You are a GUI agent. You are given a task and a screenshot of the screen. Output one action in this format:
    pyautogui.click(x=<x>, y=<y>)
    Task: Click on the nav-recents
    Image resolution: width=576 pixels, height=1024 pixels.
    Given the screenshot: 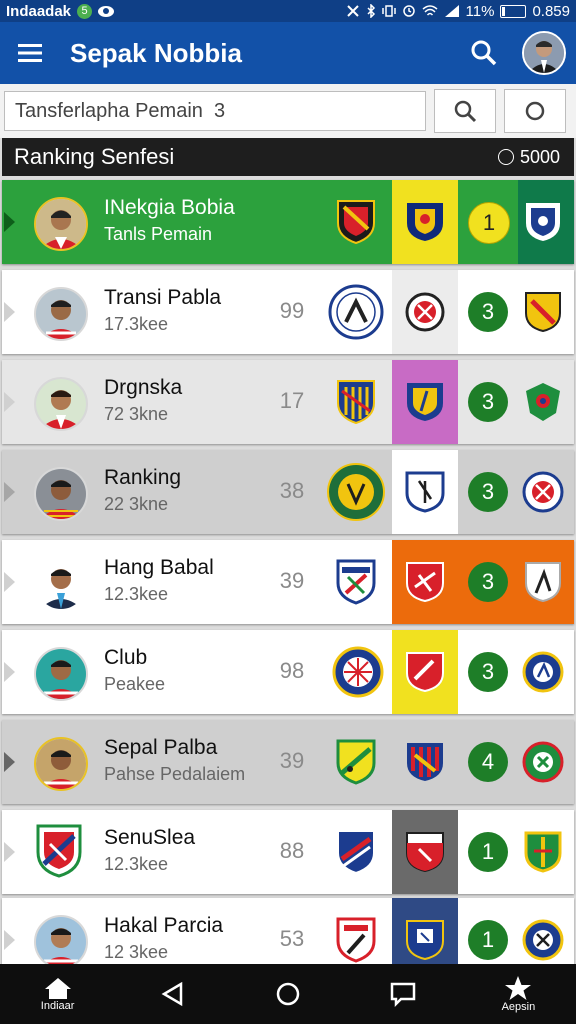 What is the action you would take?
    pyautogui.click(x=403, y=994)
    